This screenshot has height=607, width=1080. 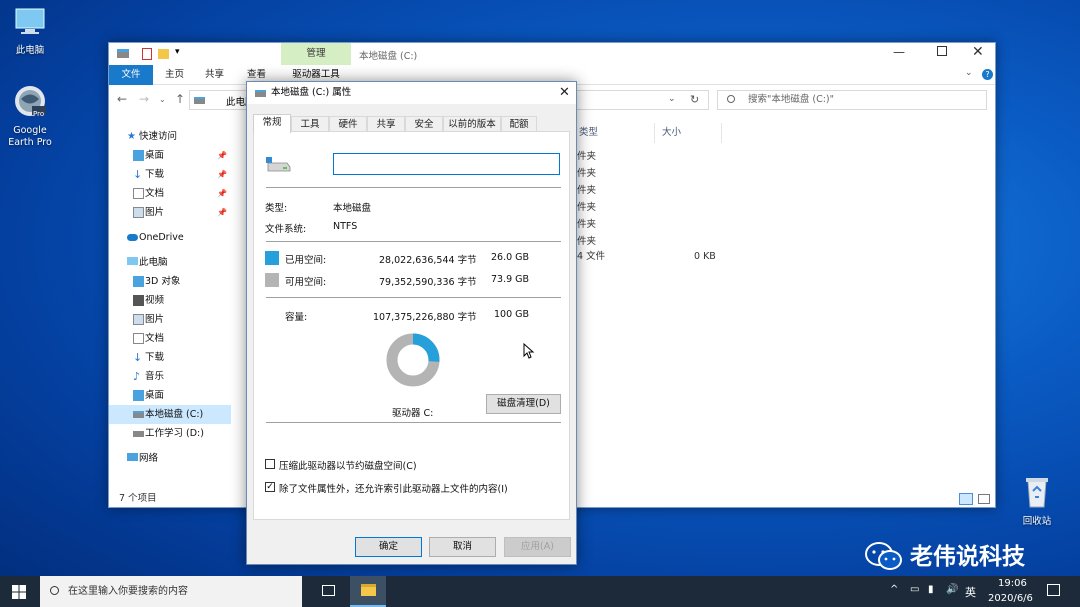 What do you see at coordinates (170, 395) in the screenshot?
I see `nav-desktop-pc: 桌面` at bounding box center [170, 395].